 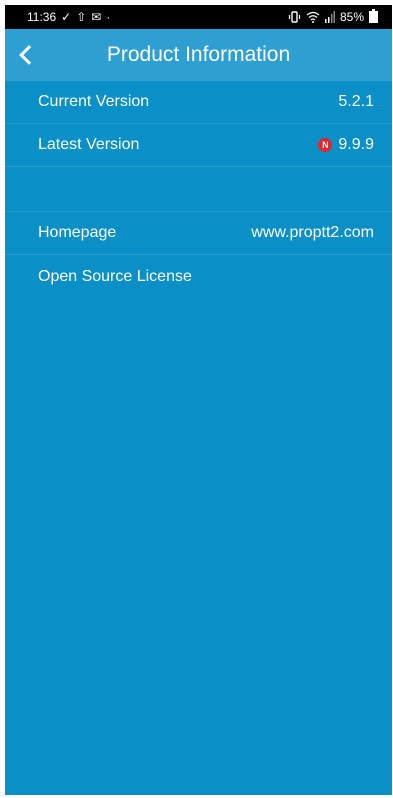 I want to click on open-source-license-row: Open Source License, so click(x=198, y=276).